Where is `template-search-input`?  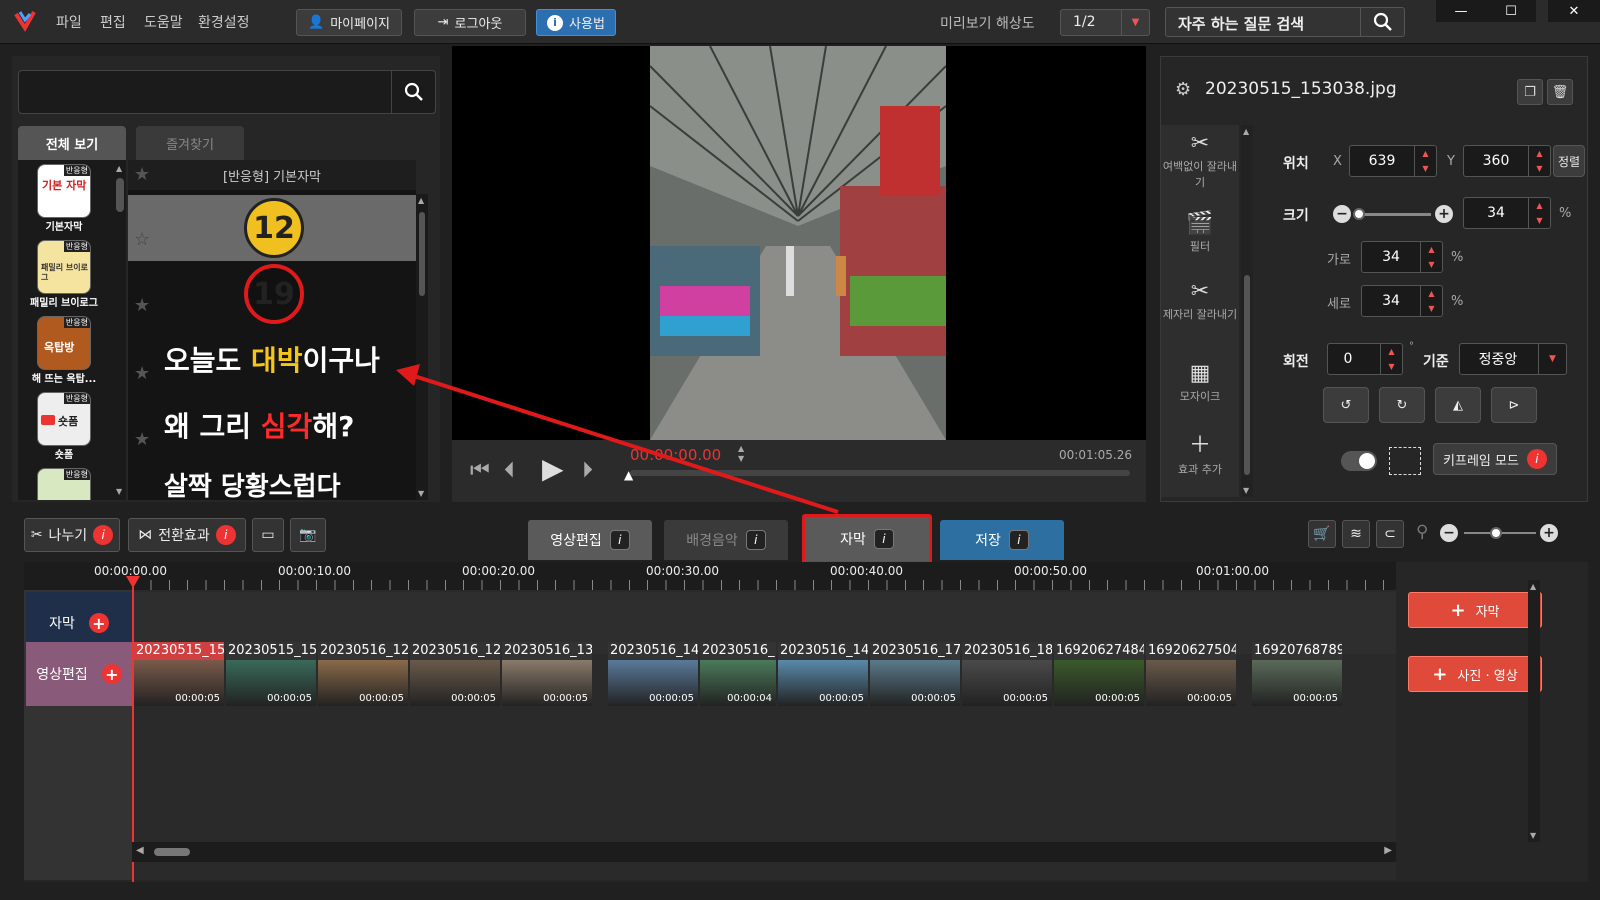 template-search-input is located at coordinates (227, 92).